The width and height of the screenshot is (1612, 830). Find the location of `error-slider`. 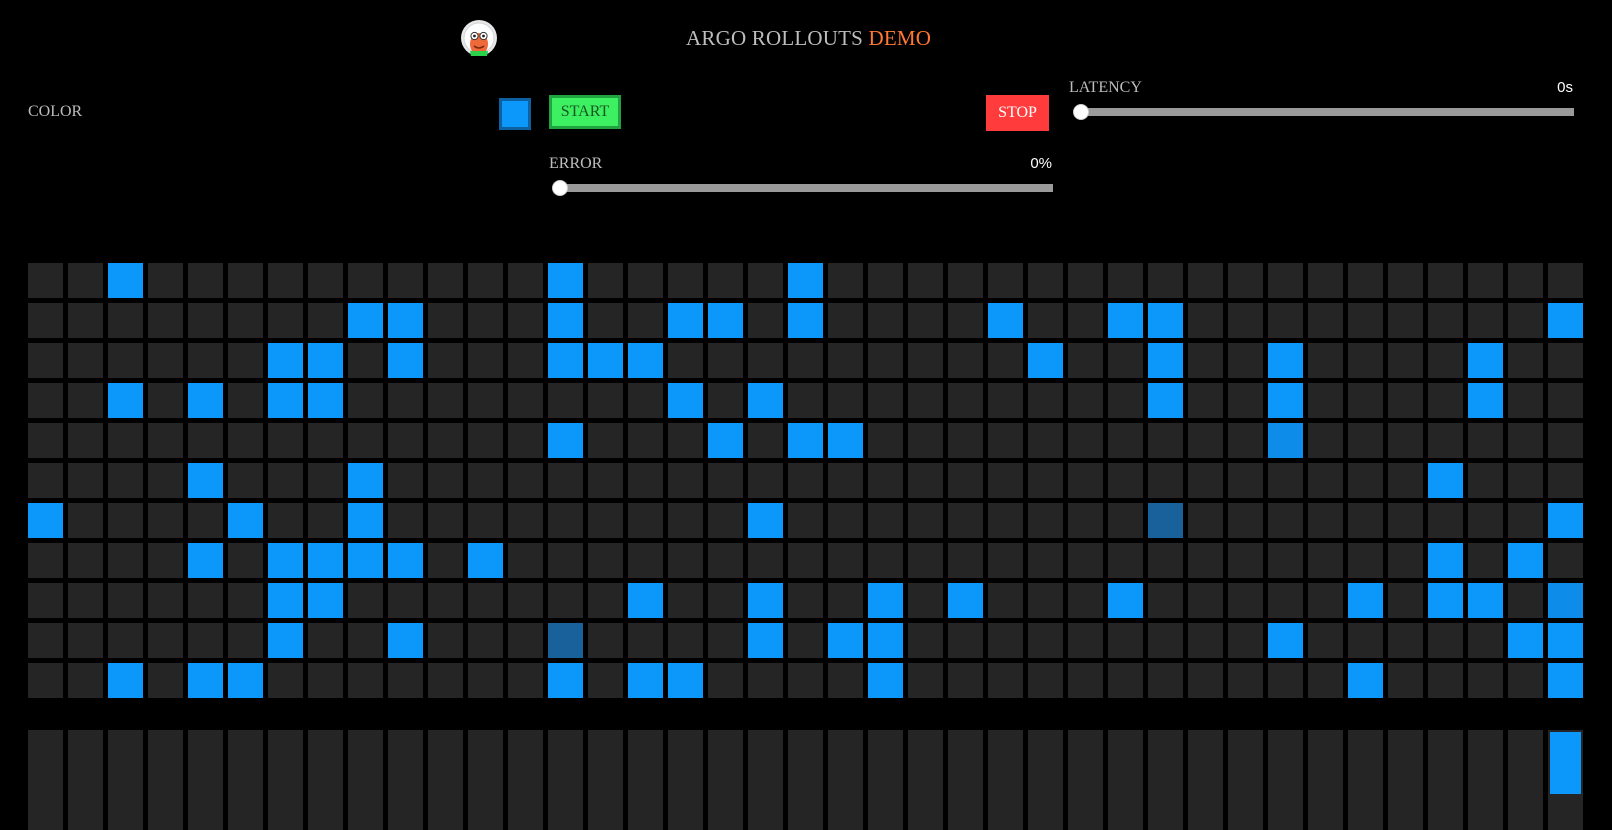

error-slider is located at coordinates (802, 188).